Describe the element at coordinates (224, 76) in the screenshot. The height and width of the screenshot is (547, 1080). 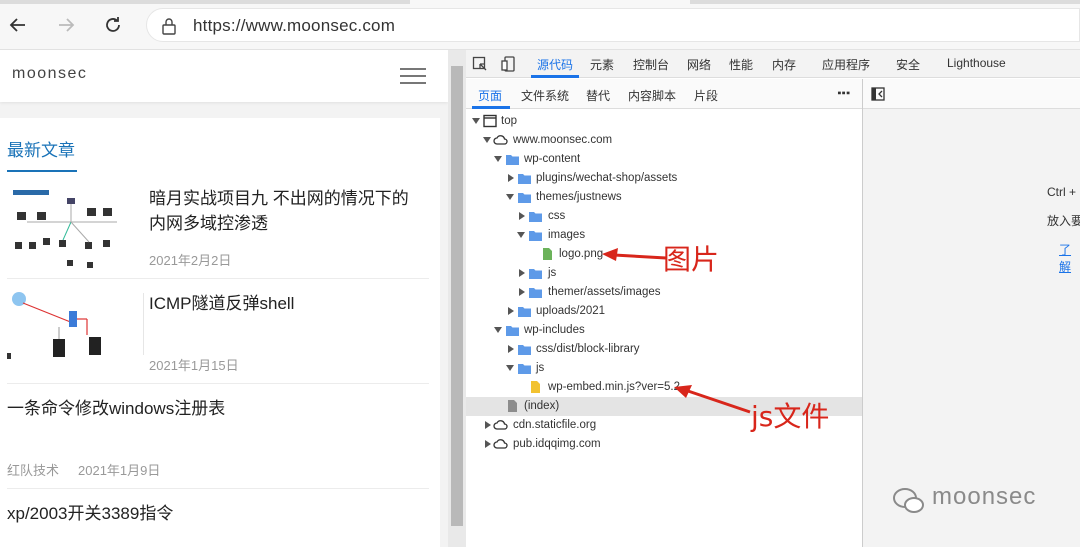
I see `site-header: moonsec` at that location.